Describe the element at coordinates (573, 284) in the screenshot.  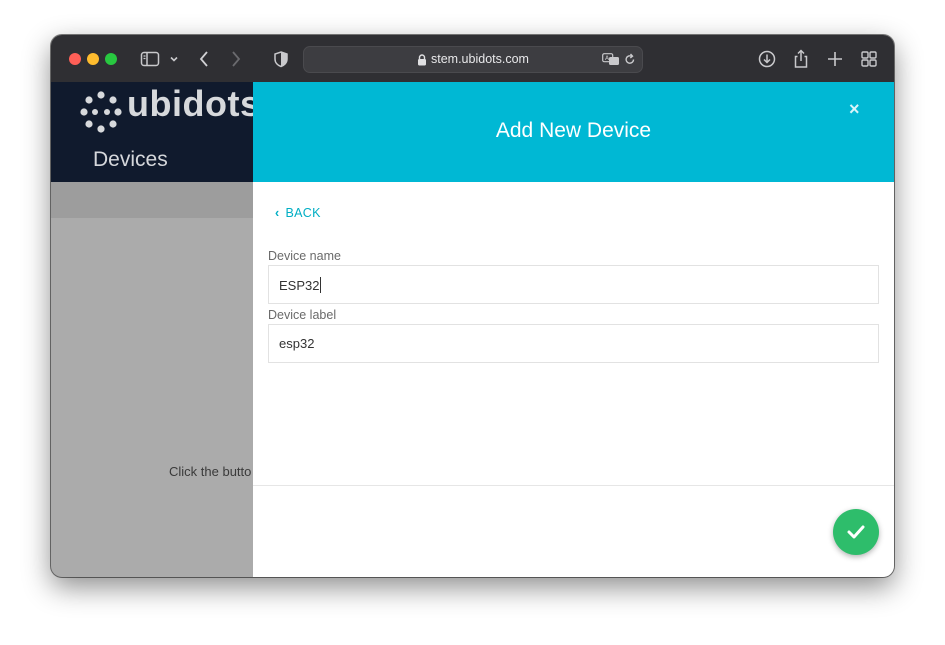
I see `device-name-input: ESP32` at that location.